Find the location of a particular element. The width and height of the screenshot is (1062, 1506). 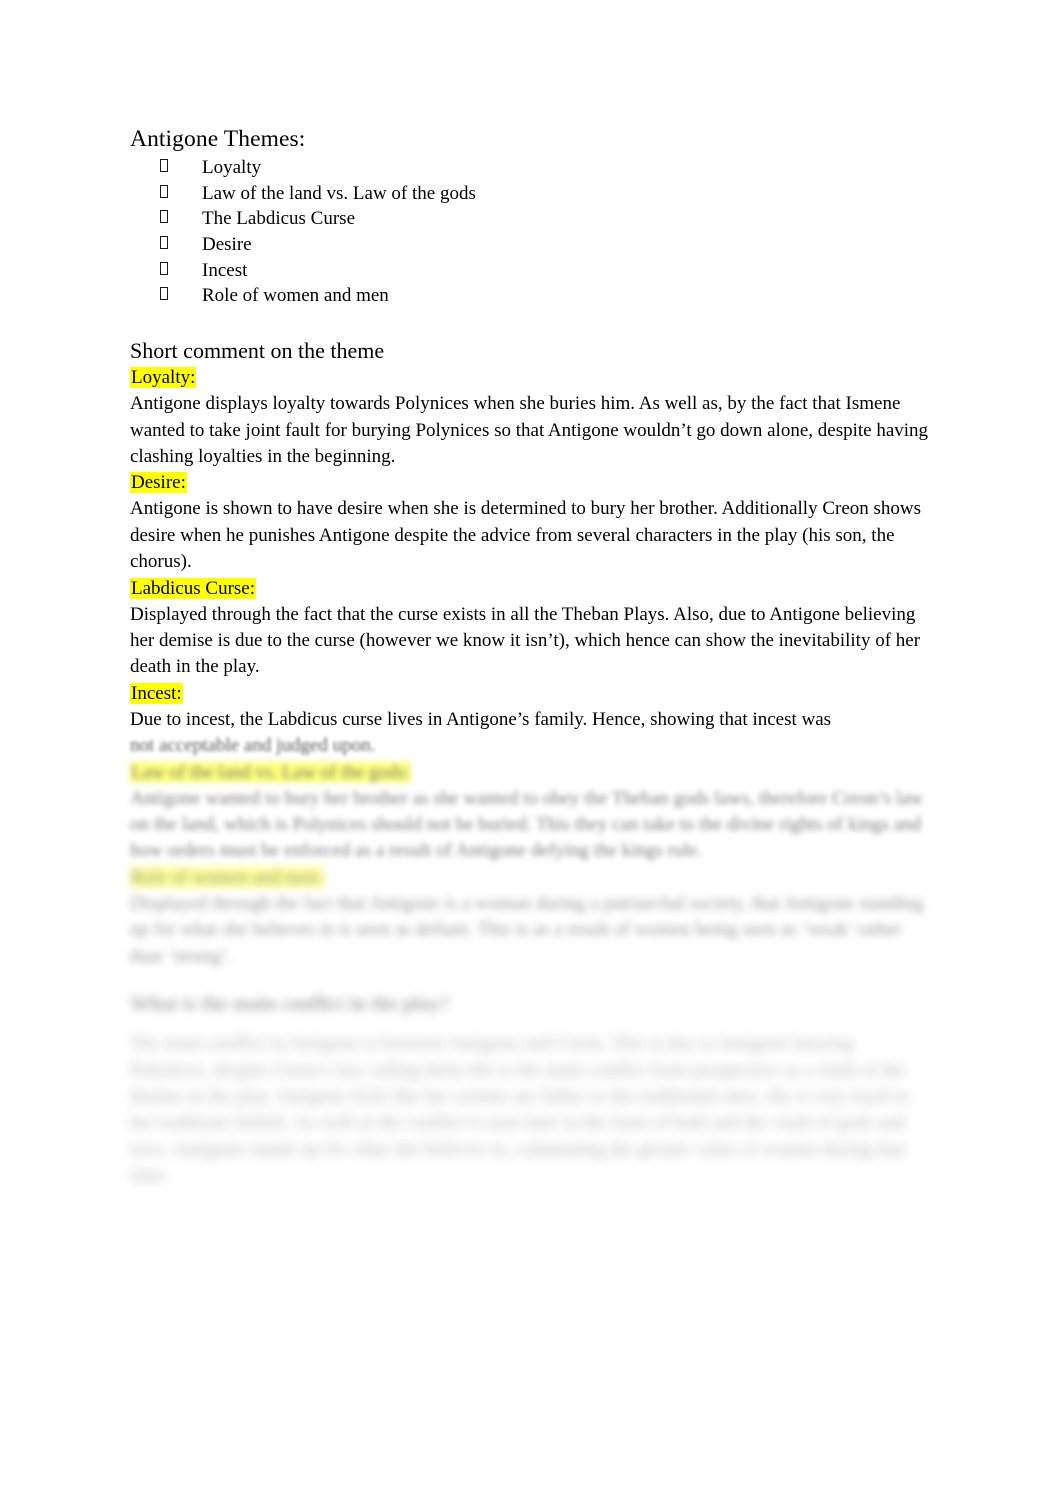

comment-heading-labdicus-curse: Labdicus Curse: is located at coordinates (531, 589).